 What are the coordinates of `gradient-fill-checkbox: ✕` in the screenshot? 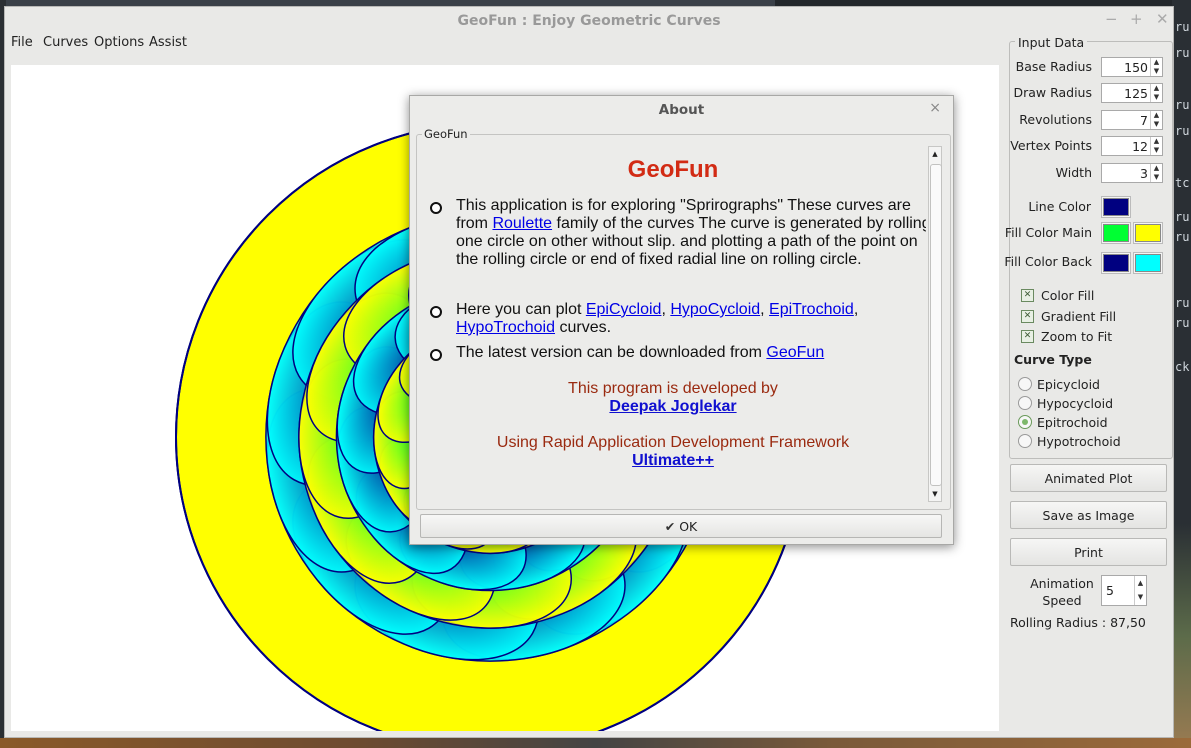 It's located at (1027, 316).